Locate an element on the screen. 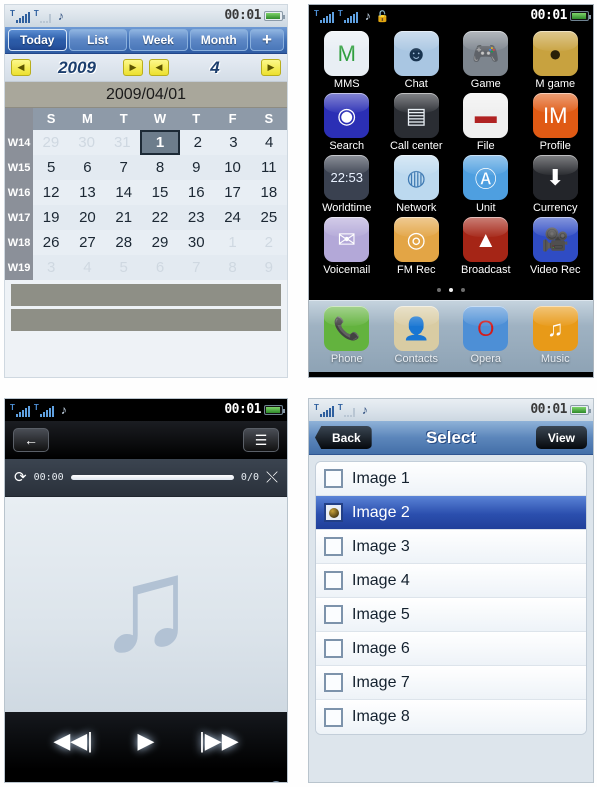  app-m-game: ● M game is located at coordinates (556, 61).